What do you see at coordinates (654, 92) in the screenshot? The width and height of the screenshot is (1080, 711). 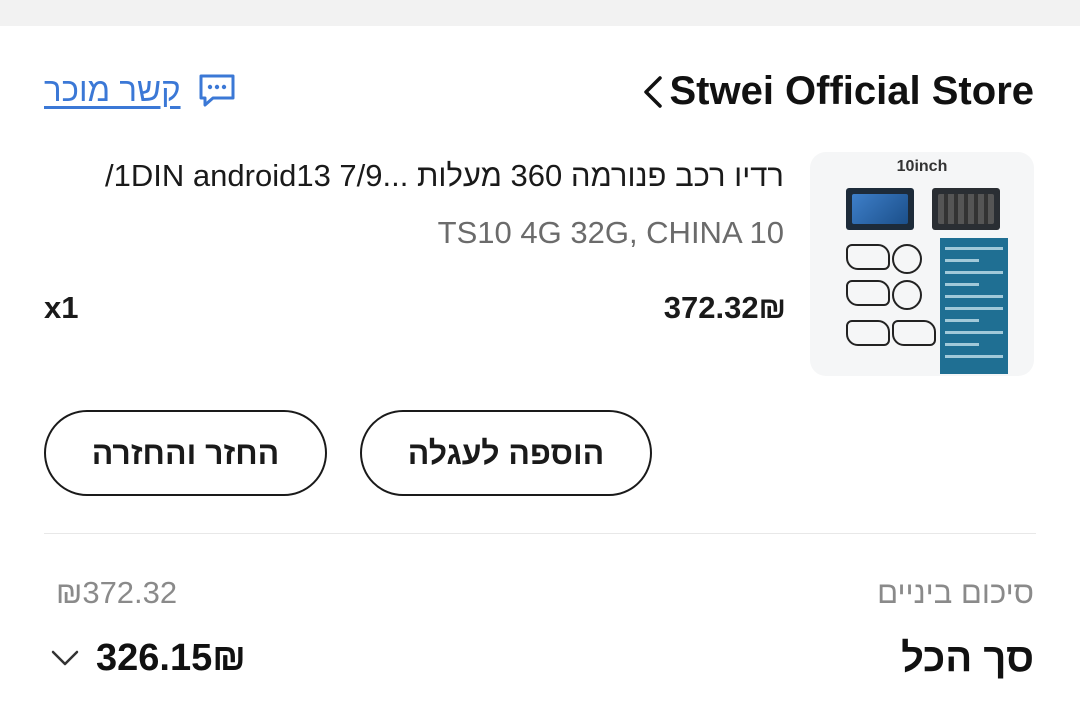 I see `chevron-left-icon` at bounding box center [654, 92].